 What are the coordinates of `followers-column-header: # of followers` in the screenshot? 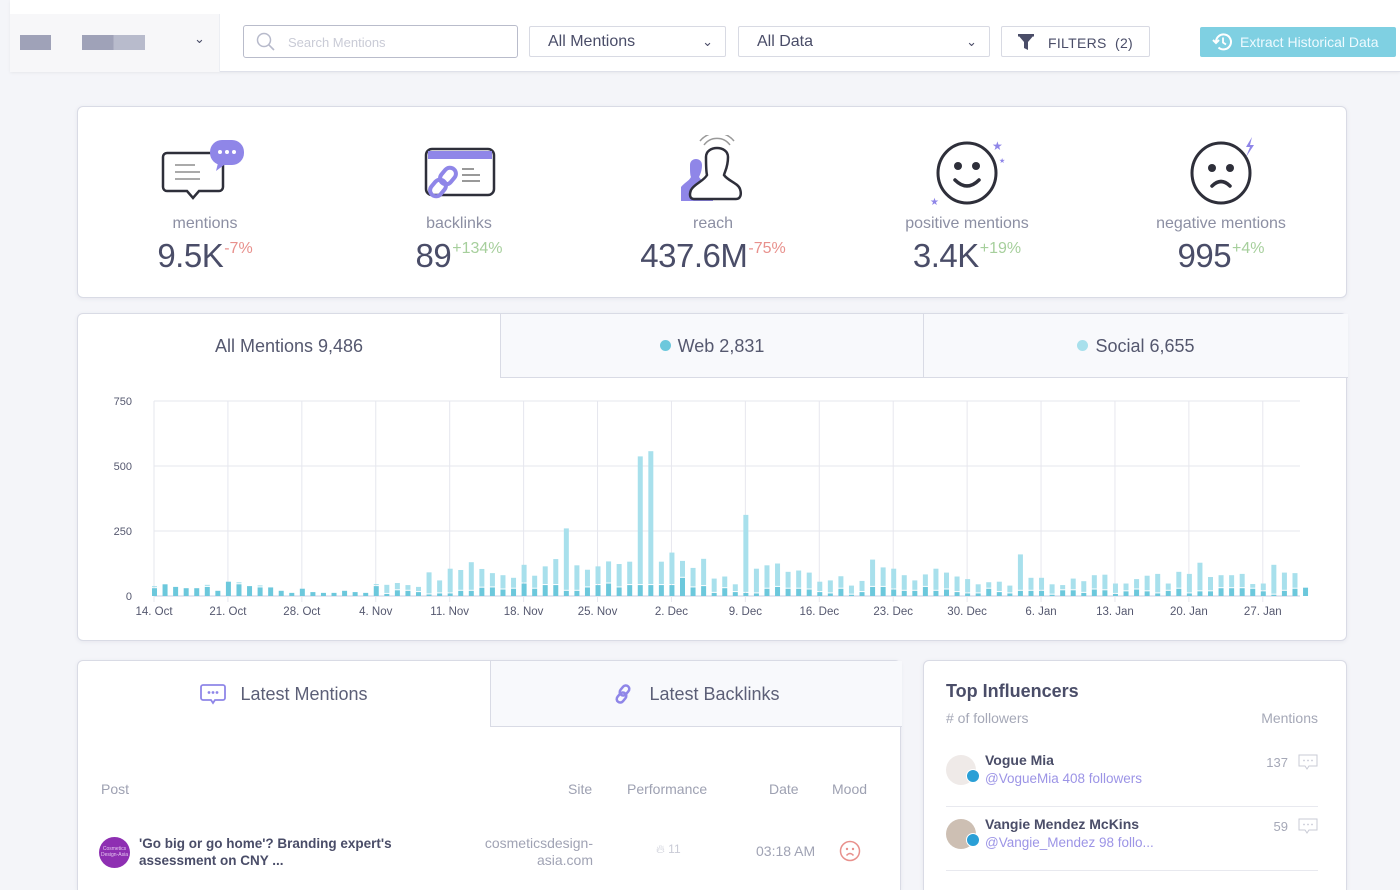 It's located at (987, 718).